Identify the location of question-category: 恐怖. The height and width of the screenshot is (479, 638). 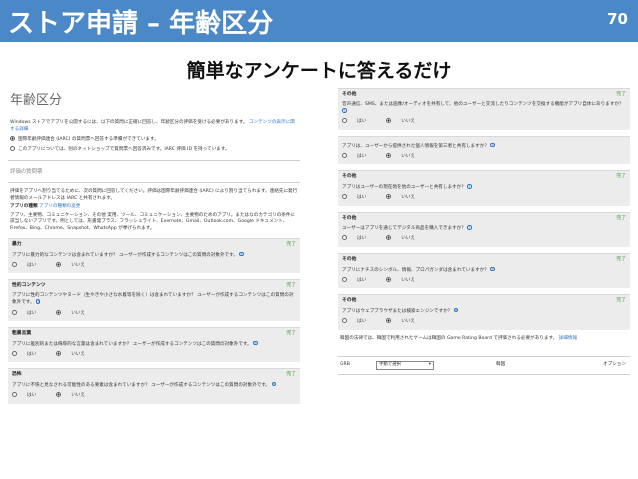
(17, 375).